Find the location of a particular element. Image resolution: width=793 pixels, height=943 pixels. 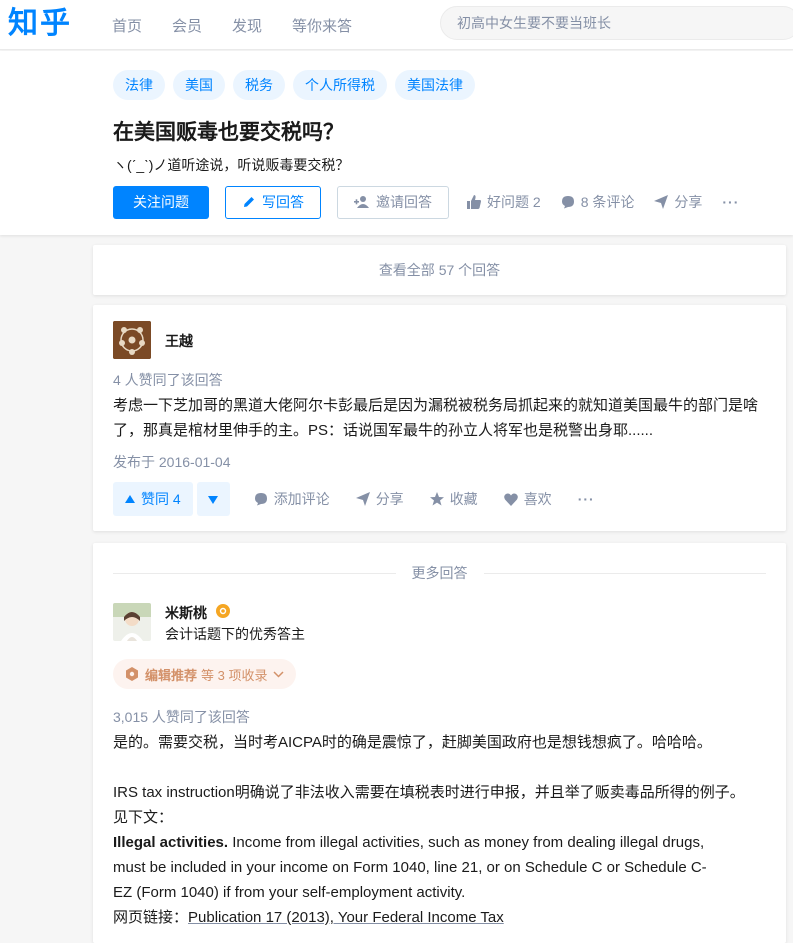

topic-tag: 法律 is located at coordinates (139, 85).